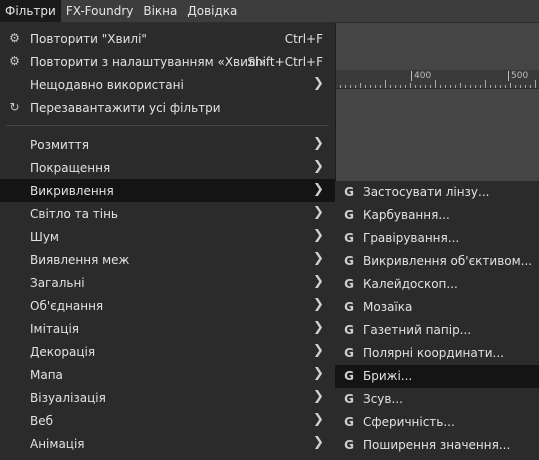 The height and width of the screenshot is (460, 539). What do you see at coordinates (388, 307) in the screenshot?
I see `distort-filter-label: Мозаїка` at bounding box center [388, 307].